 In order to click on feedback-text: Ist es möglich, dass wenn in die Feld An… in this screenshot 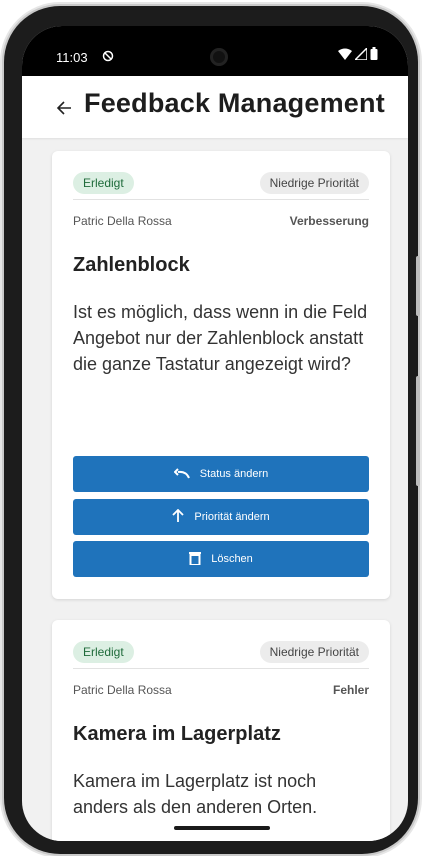, I will do `click(220, 338)`.